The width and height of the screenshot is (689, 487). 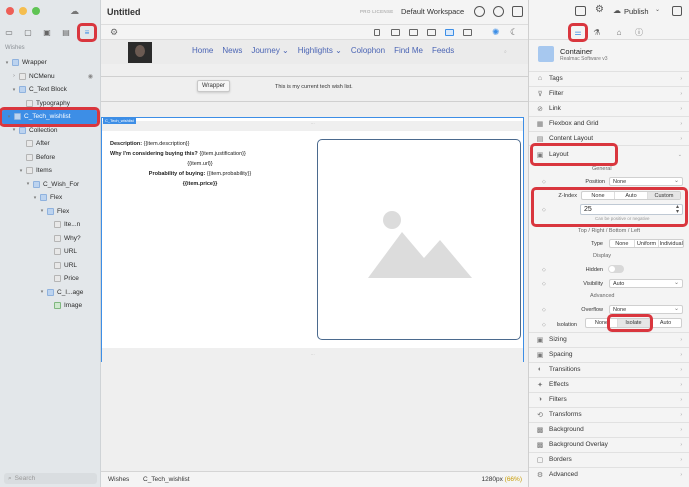 I want to click on more-icon, so click(x=677, y=11).